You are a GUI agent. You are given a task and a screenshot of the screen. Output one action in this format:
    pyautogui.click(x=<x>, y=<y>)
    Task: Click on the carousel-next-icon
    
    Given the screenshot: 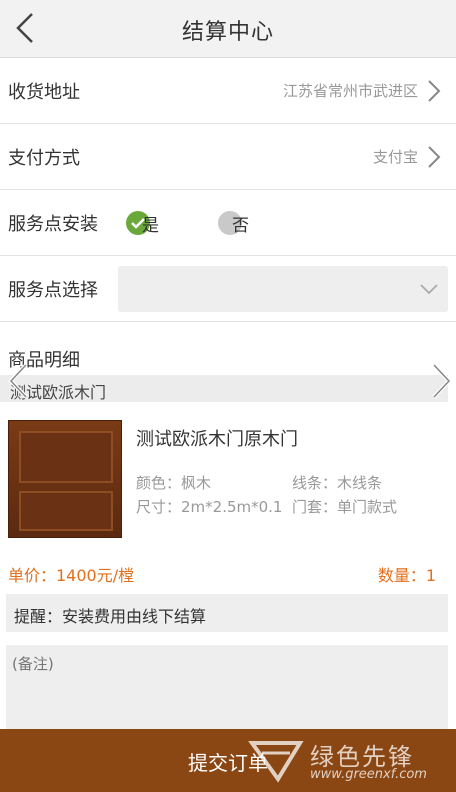 What is the action you would take?
    pyautogui.click(x=441, y=381)
    